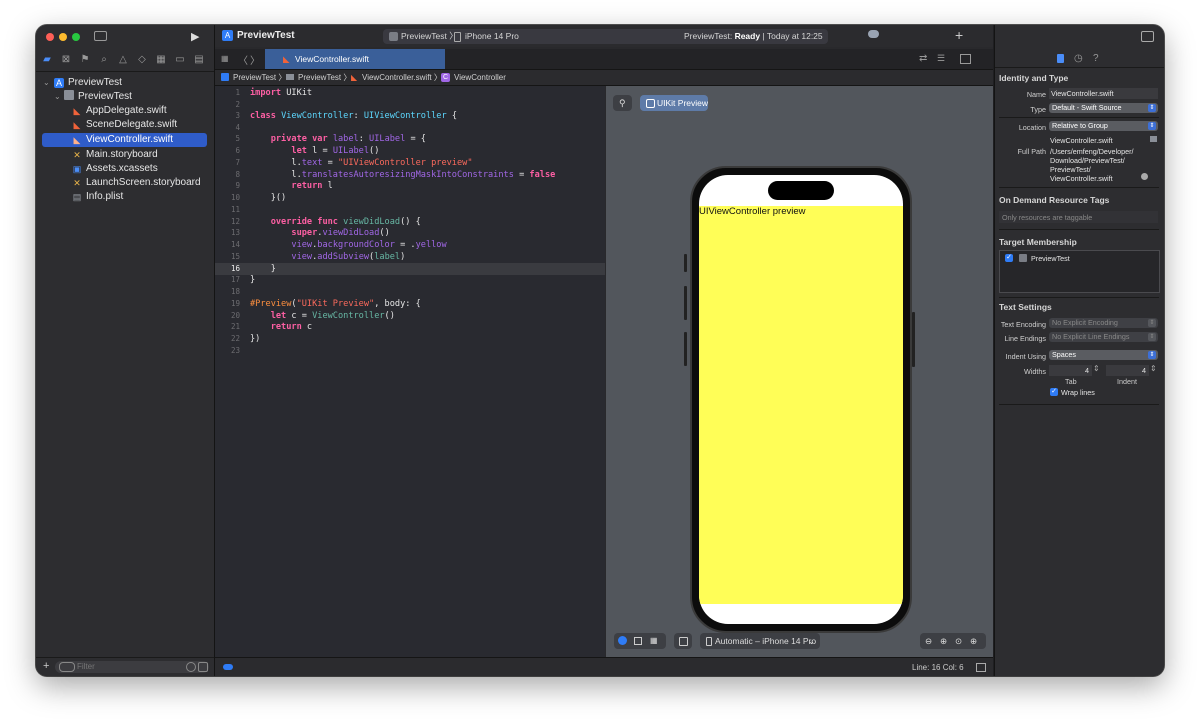  What do you see at coordinates (354, 116) in the screenshot?
I see `code-line: class ViewController: UIViewController {` at bounding box center [354, 116].